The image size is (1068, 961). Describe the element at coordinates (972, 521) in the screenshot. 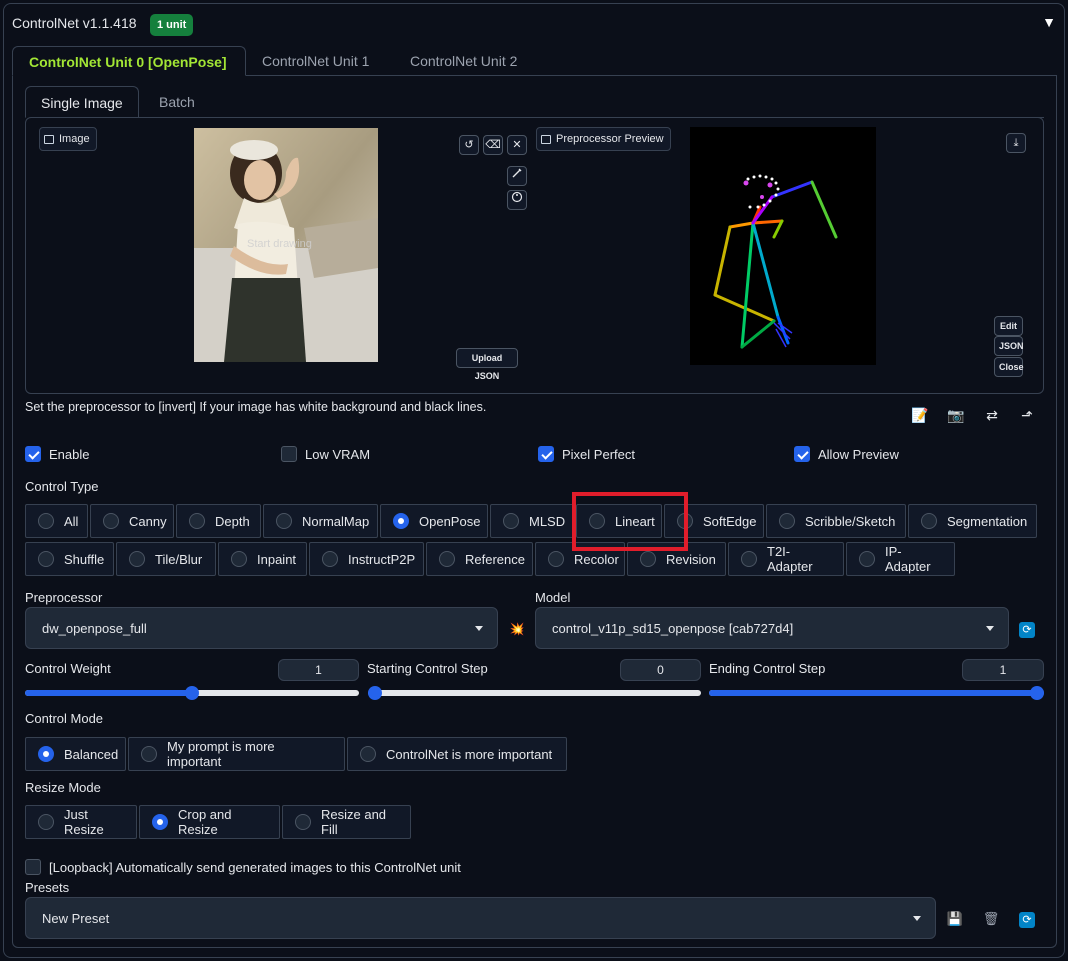

I see `control-type-segmentation: Segmentation` at that location.